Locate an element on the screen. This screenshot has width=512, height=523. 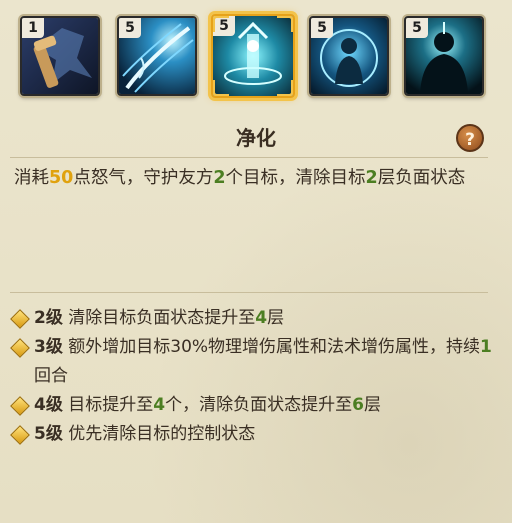
upgrade-text: 回合 is located at coordinates (51, 376).